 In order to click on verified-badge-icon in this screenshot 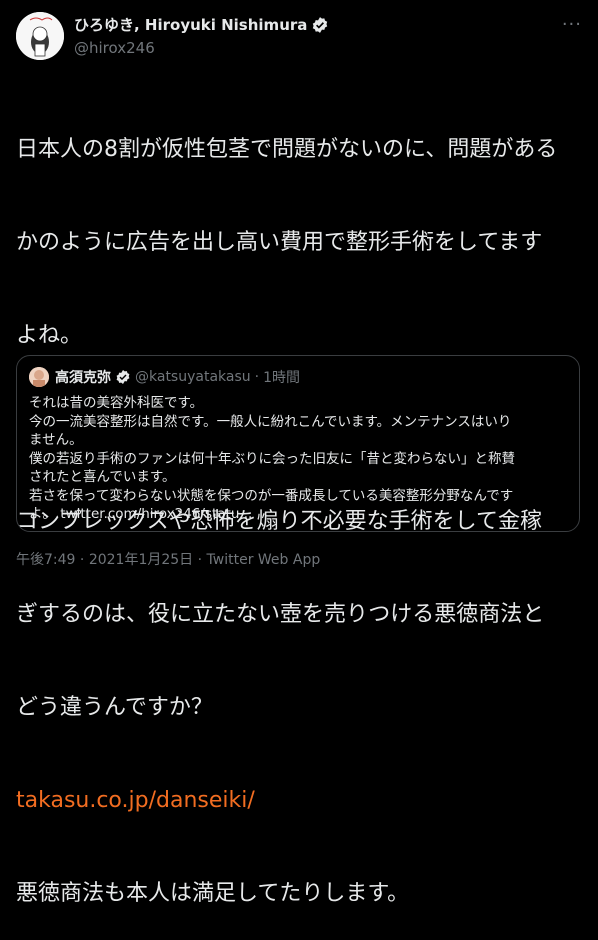, I will do `click(320, 25)`.